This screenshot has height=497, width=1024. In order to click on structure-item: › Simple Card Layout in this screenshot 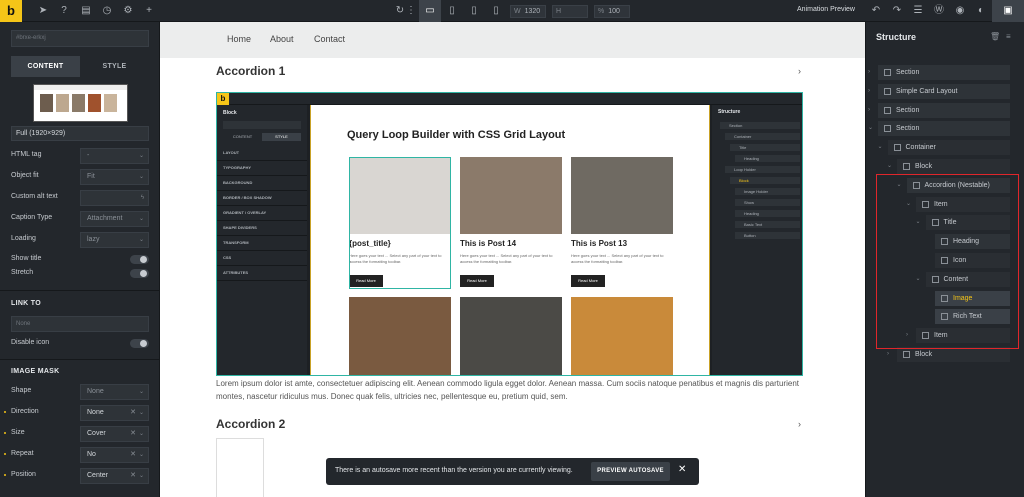, I will do `click(939, 91)`.